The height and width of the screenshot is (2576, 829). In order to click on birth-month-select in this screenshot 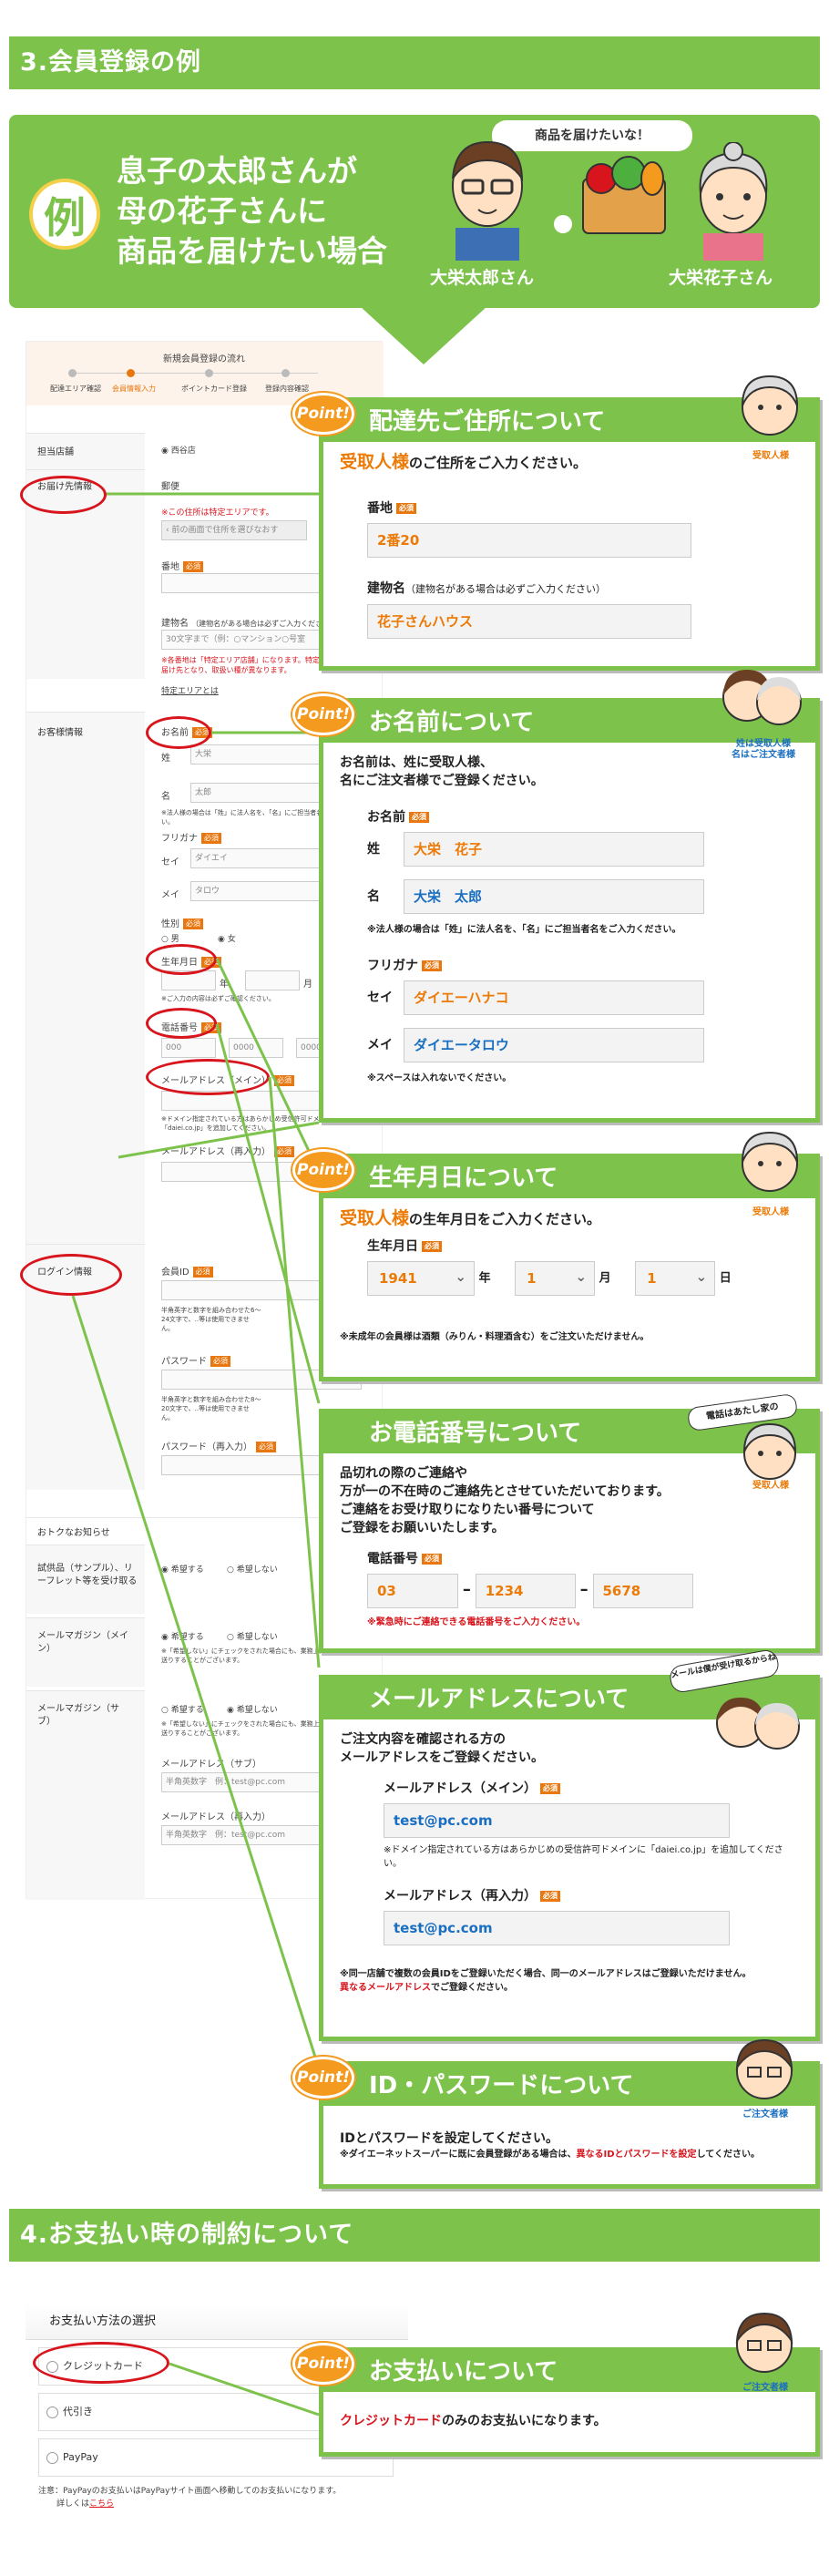, I will do `click(272, 980)`.